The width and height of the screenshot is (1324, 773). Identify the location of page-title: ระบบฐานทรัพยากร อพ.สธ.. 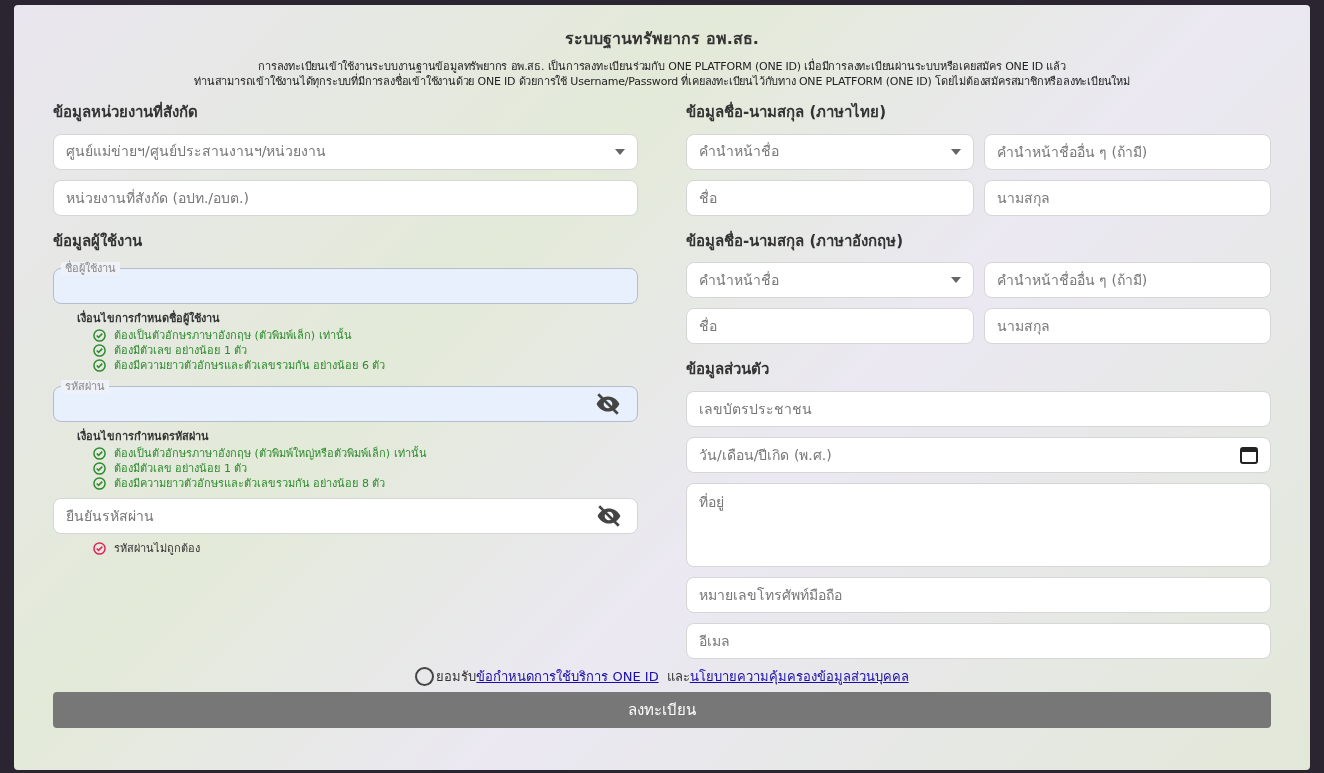
(662, 39).